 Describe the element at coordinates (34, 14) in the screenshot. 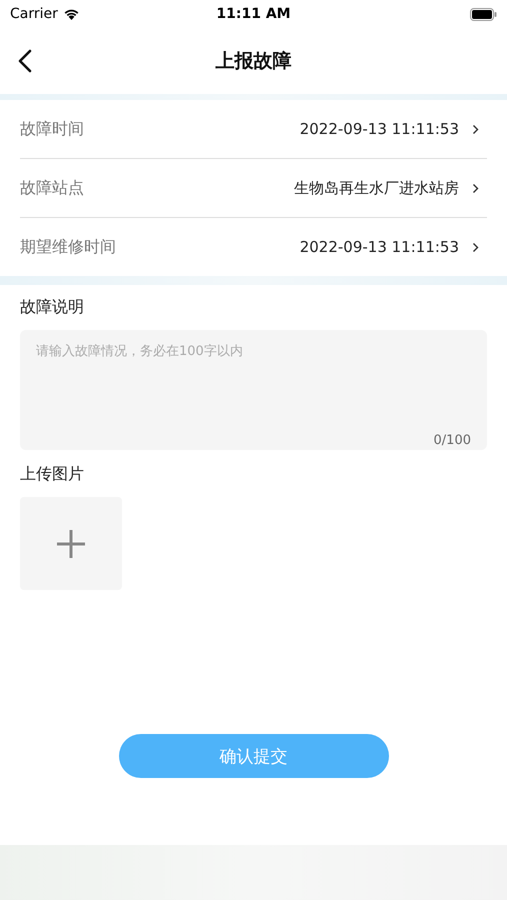

I see `carrier-label: Carrier` at that location.